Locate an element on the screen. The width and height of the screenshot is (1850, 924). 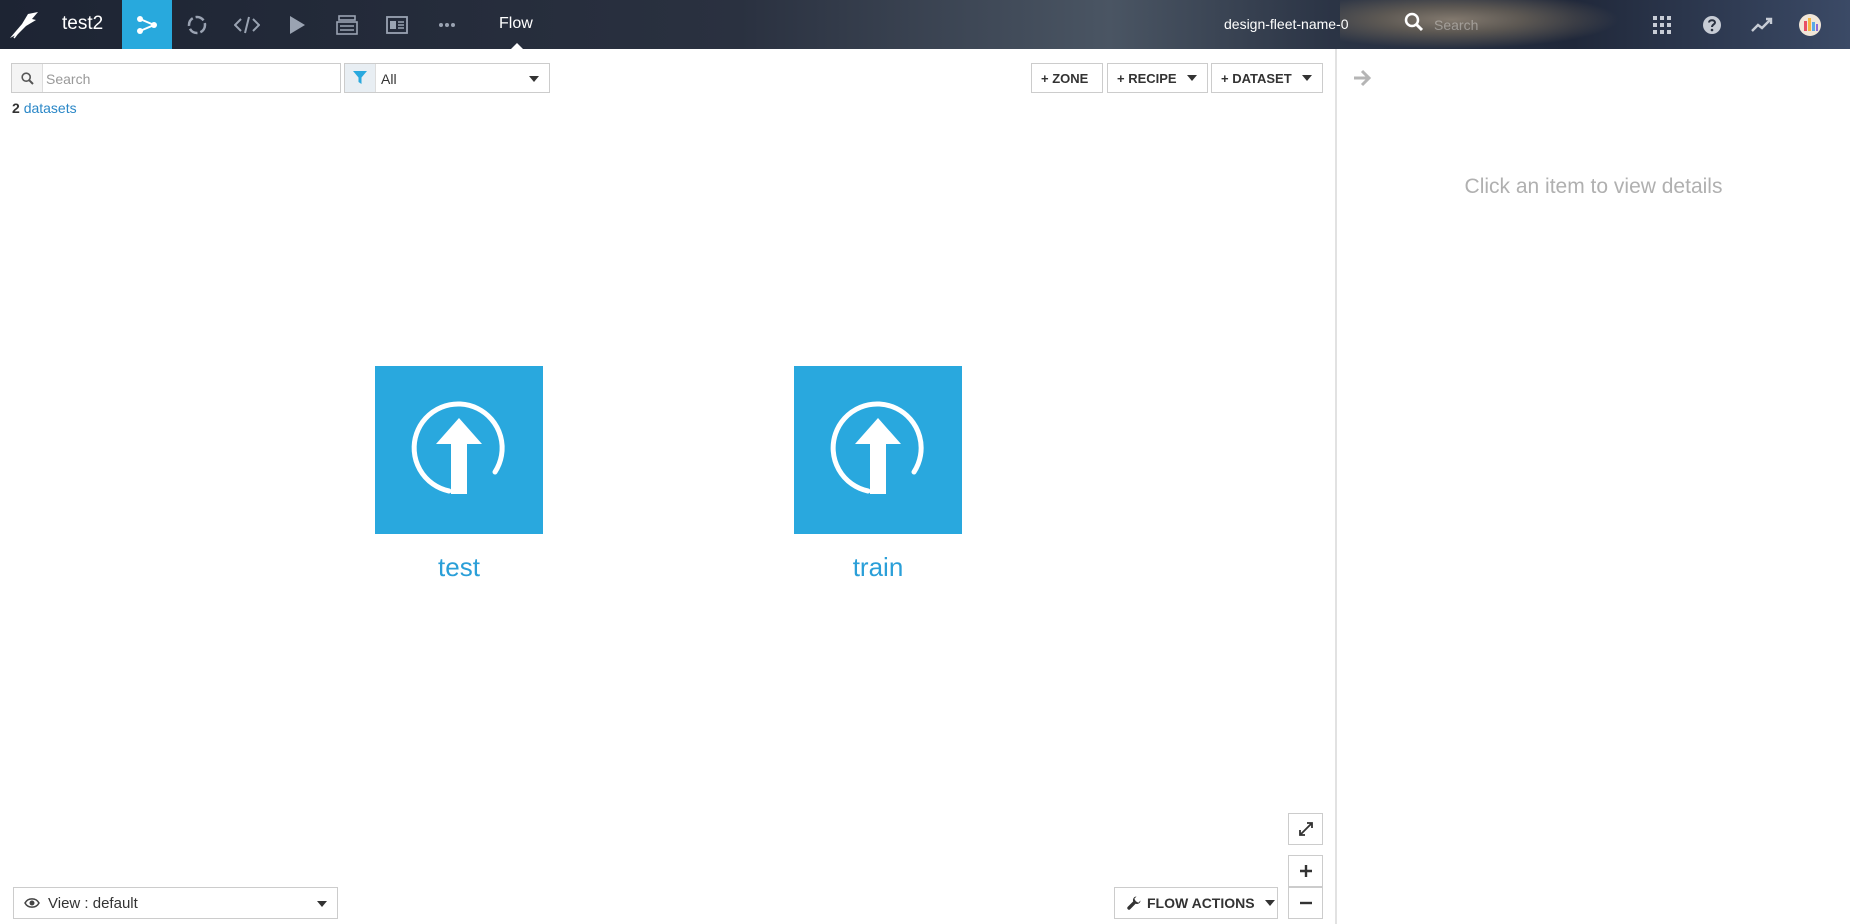
add-recipe-label: + RECIPE is located at coordinates (1147, 78).